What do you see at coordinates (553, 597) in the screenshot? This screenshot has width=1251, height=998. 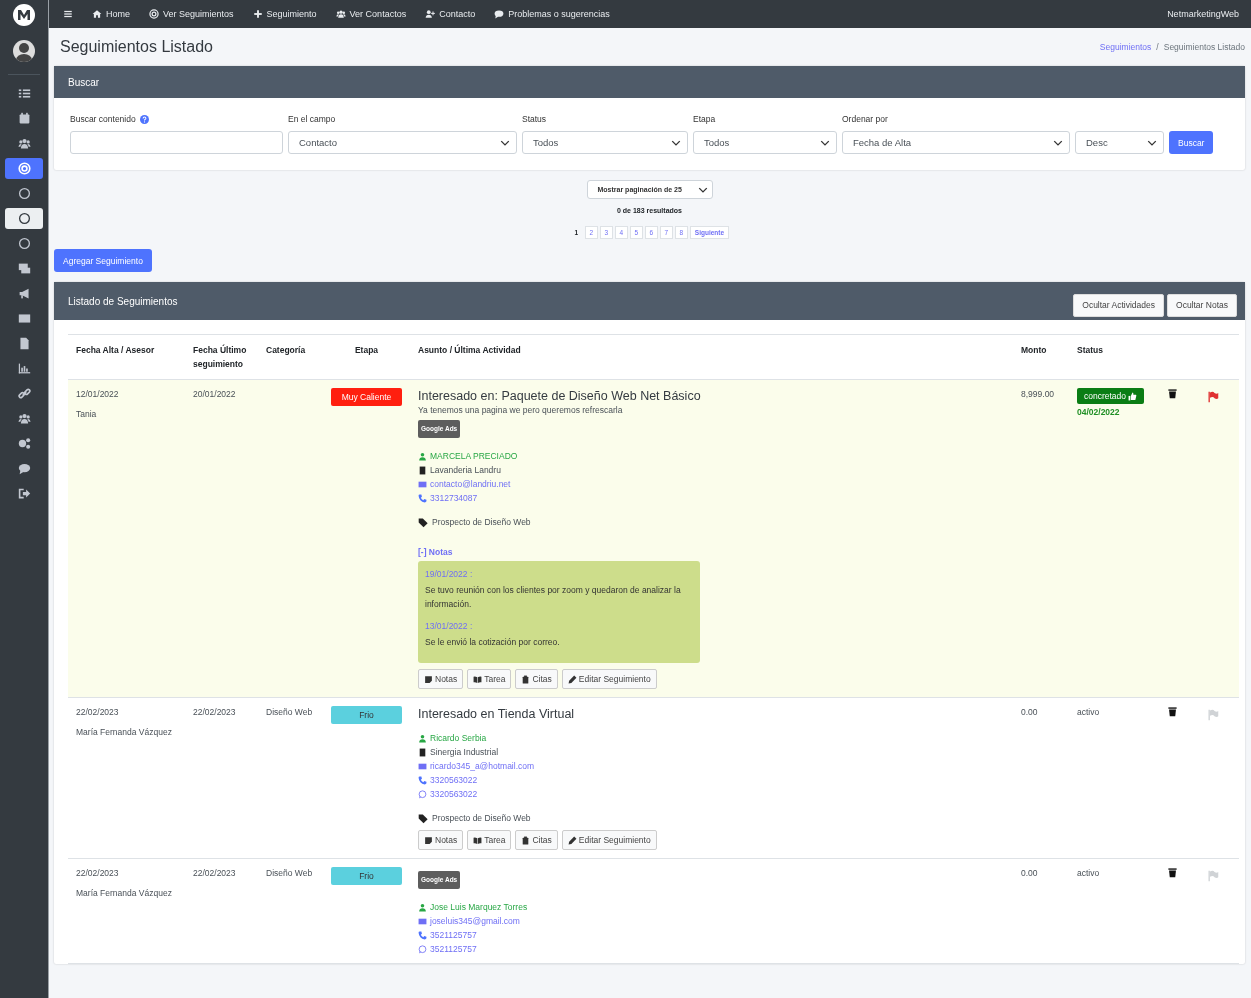 I see `note-text: Se tuvo reunión con los clientes por zoom y quedaron de analizar la información.` at bounding box center [553, 597].